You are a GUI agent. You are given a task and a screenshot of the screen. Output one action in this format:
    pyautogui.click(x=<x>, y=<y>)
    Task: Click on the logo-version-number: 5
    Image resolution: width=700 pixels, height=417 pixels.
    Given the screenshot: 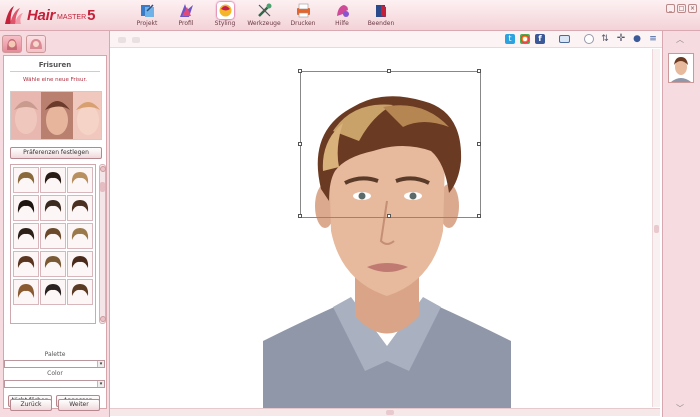 What is the action you would take?
    pyautogui.click(x=91, y=15)
    